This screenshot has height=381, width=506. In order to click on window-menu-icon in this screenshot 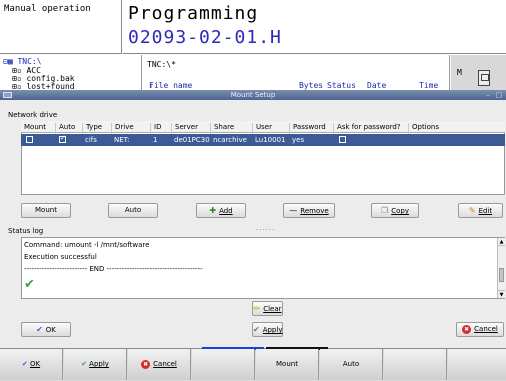, I will do `click(7, 95)`.